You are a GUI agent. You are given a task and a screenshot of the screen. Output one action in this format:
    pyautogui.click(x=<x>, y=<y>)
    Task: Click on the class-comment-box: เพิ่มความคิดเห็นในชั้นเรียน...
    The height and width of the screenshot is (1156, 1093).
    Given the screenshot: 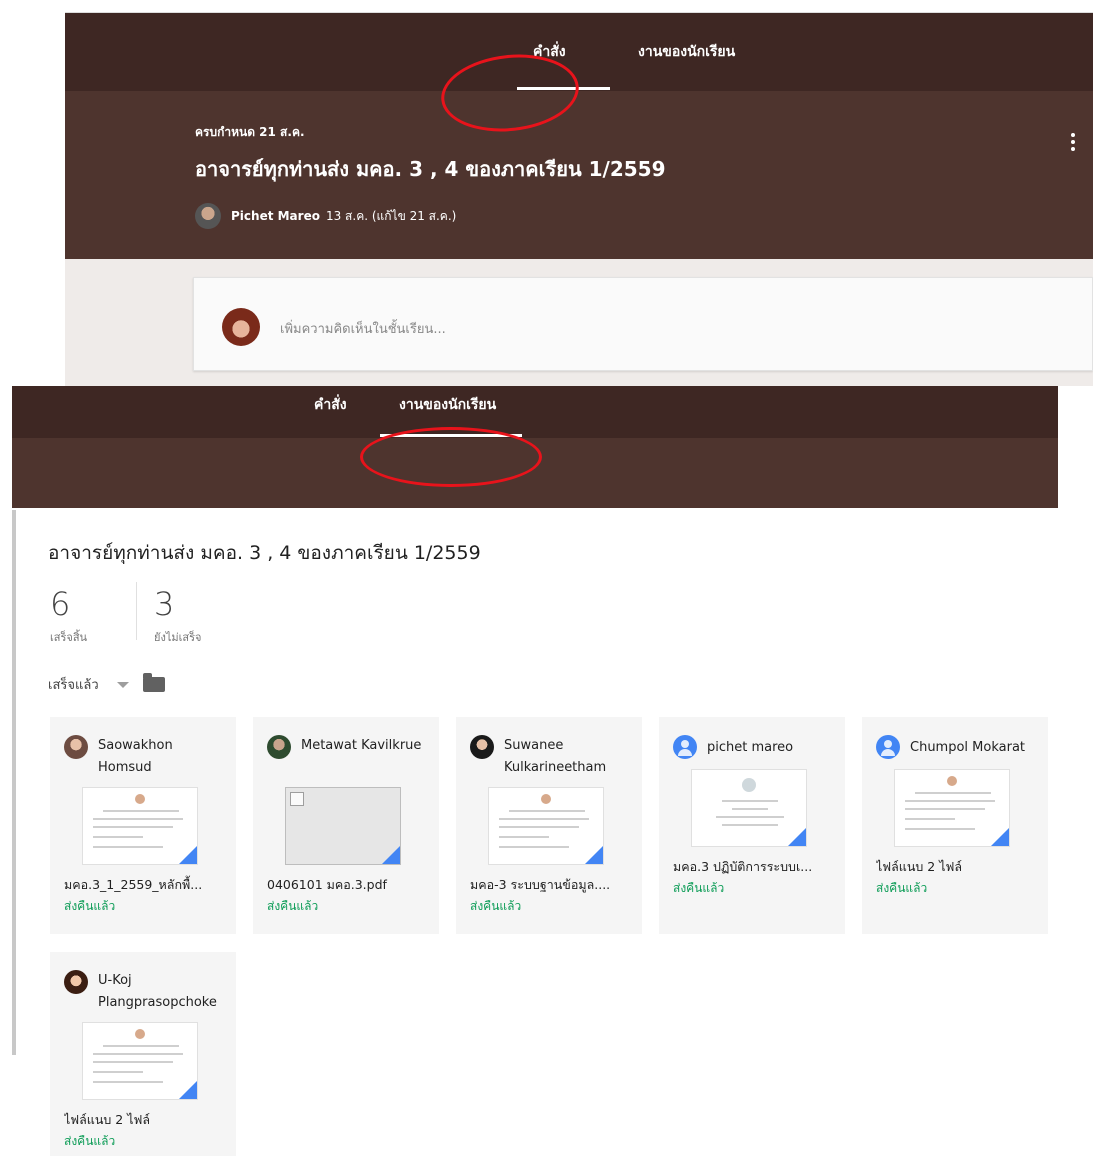 What is the action you would take?
    pyautogui.click(x=643, y=324)
    